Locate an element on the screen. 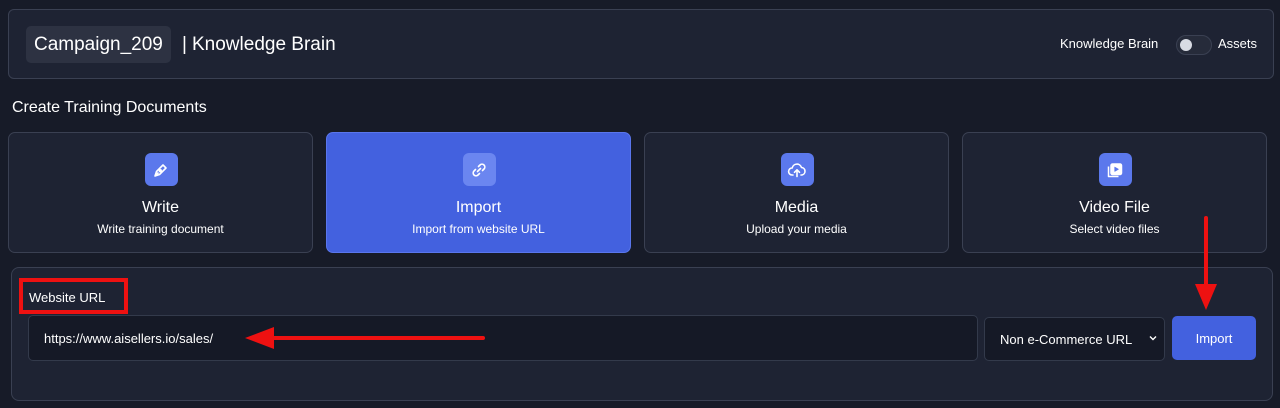  chevron-down-icon is located at coordinates (1153, 338).